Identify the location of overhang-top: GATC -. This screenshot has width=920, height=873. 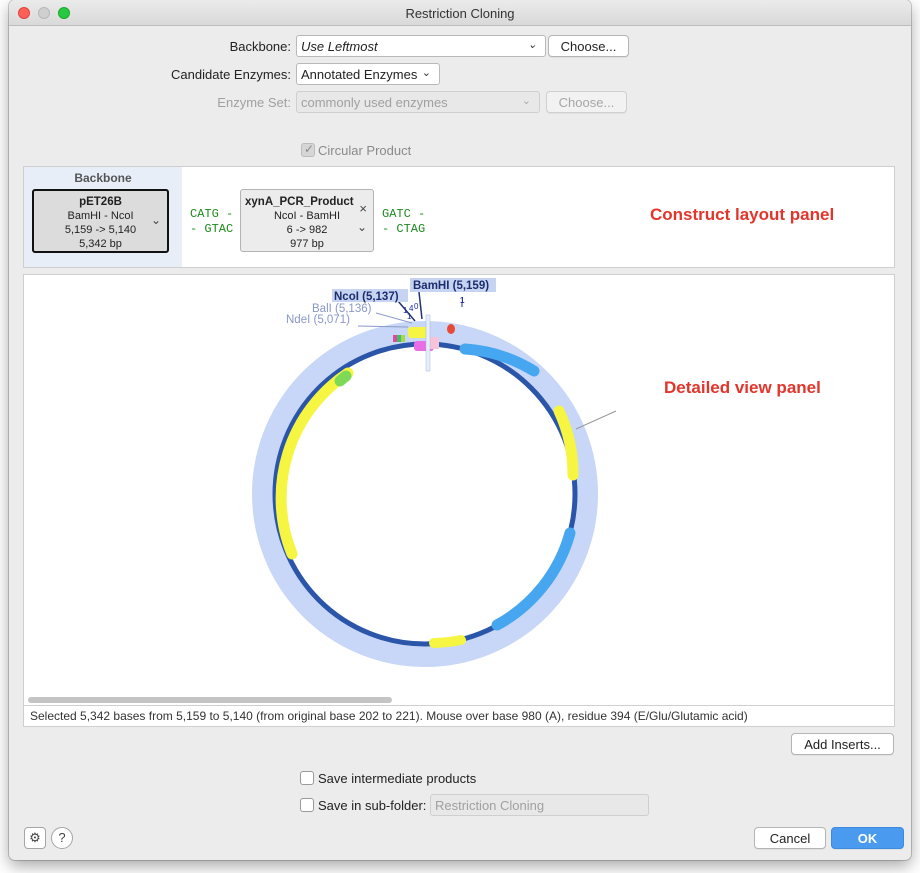
(404, 214).